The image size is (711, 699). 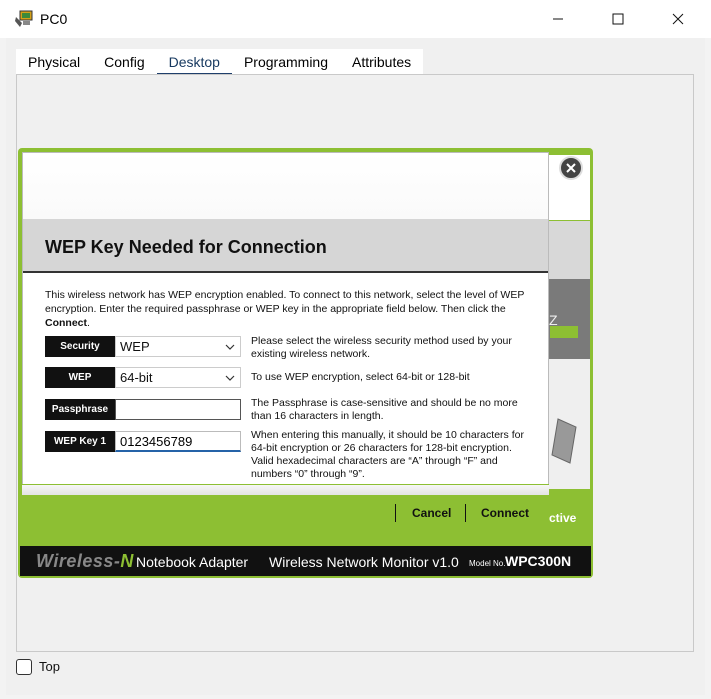 What do you see at coordinates (54, 62) in the screenshot?
I see `tab-physical: Physical` at bounding box center [54, 62].